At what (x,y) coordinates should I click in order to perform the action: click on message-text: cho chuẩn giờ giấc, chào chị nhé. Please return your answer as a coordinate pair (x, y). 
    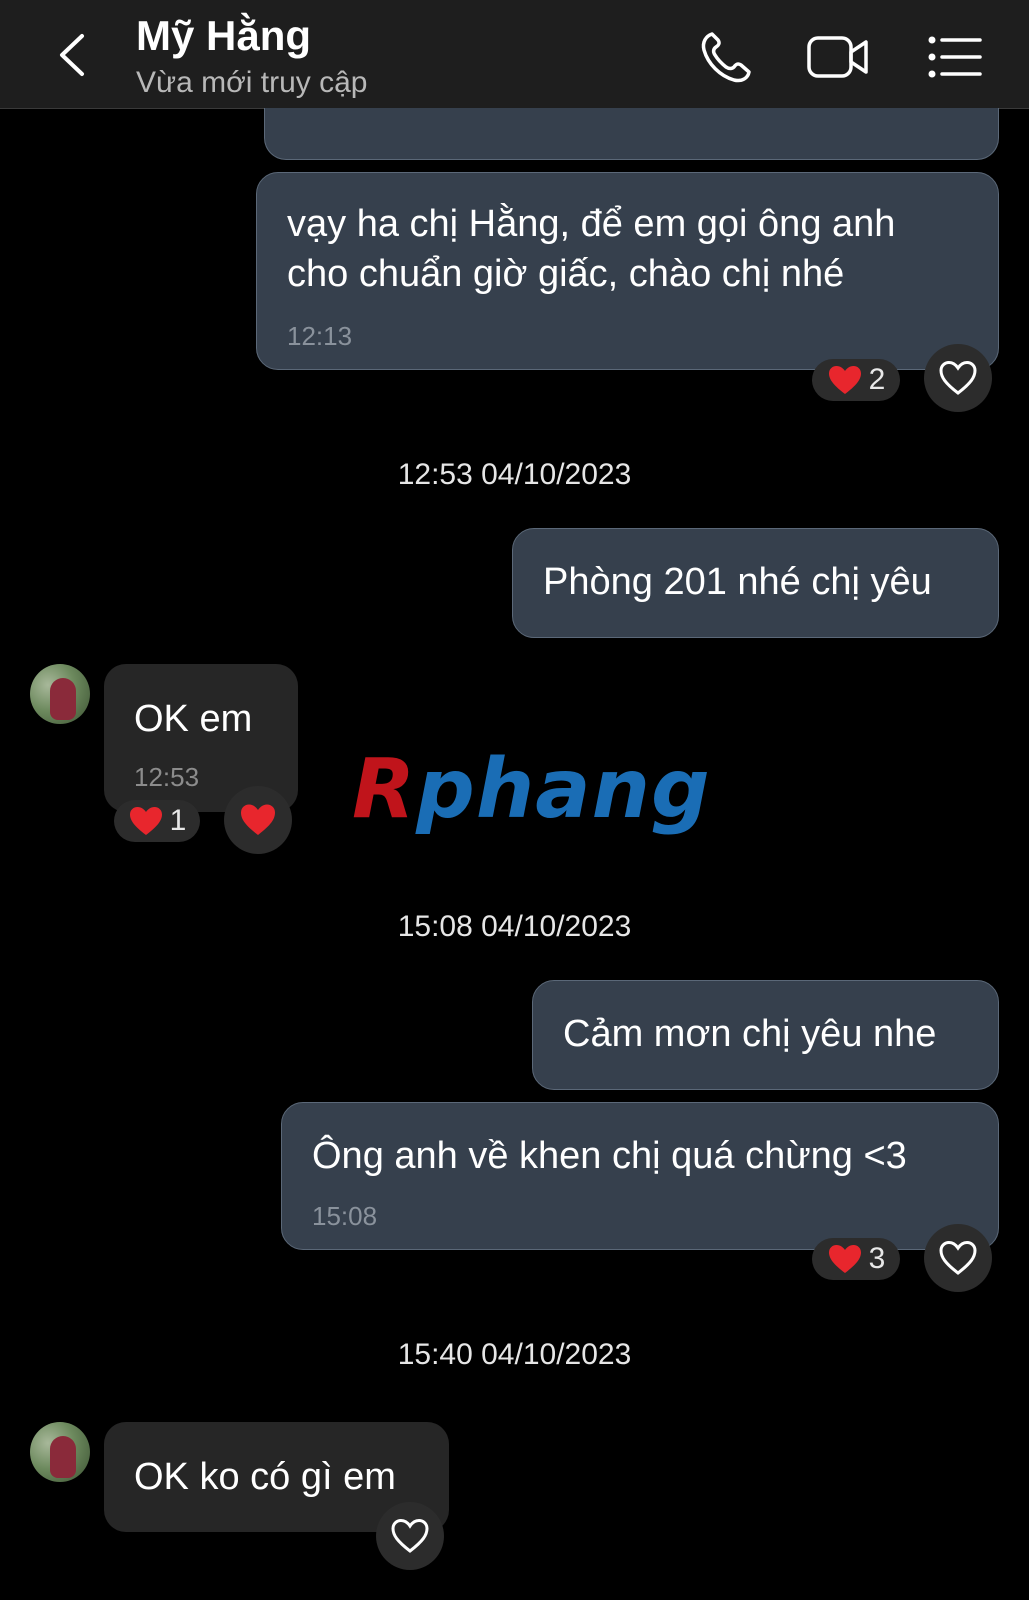
    Looking at the image, I should click on (566, 274).